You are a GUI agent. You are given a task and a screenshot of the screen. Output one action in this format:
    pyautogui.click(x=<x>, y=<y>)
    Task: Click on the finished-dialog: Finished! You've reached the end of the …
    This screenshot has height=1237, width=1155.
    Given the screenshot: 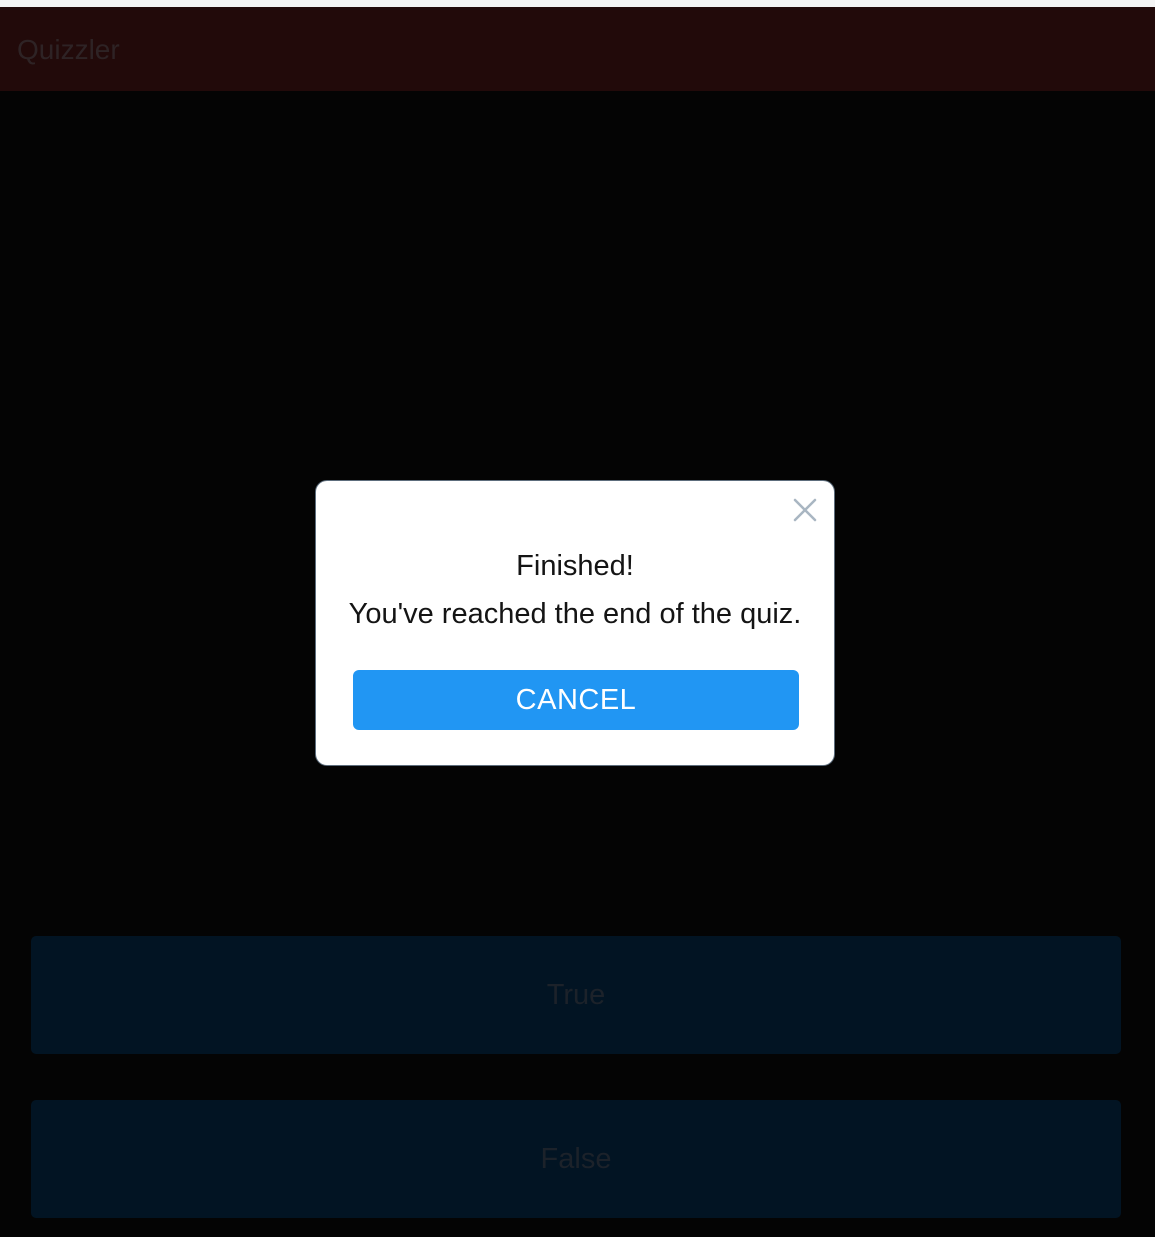 What is the action you would take?
    pyautogui.click(x=575, y=623)
    